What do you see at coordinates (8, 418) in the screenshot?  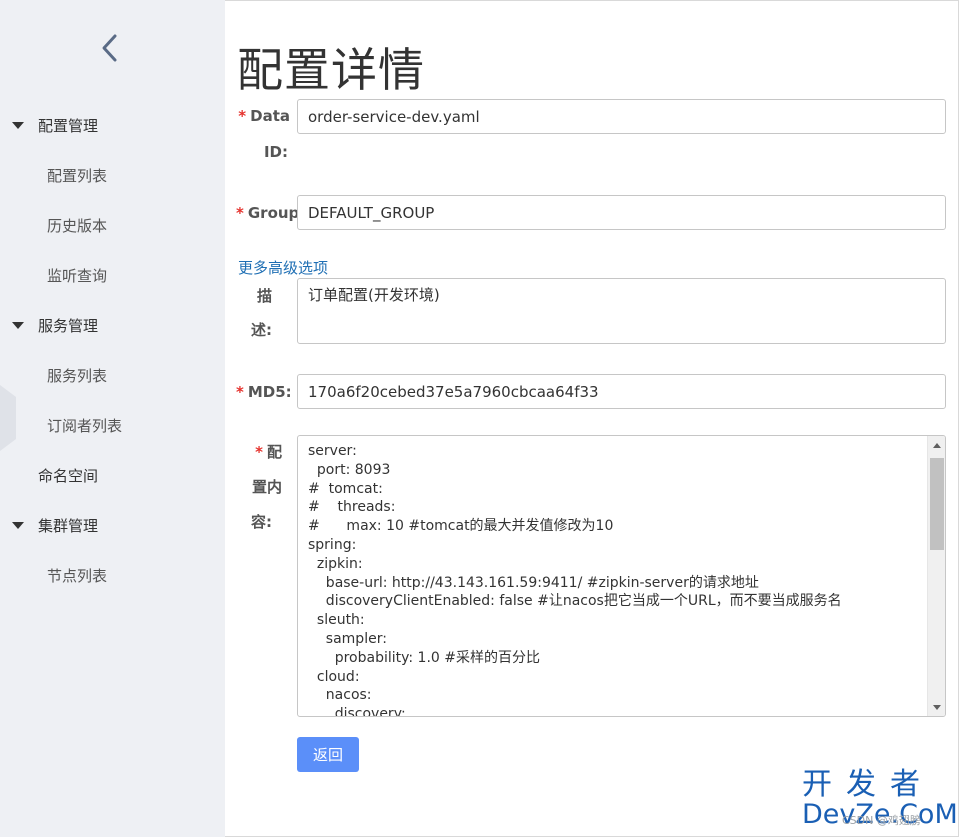 I see `sidebar-notch-decoration` at bounding box center [8, 418].